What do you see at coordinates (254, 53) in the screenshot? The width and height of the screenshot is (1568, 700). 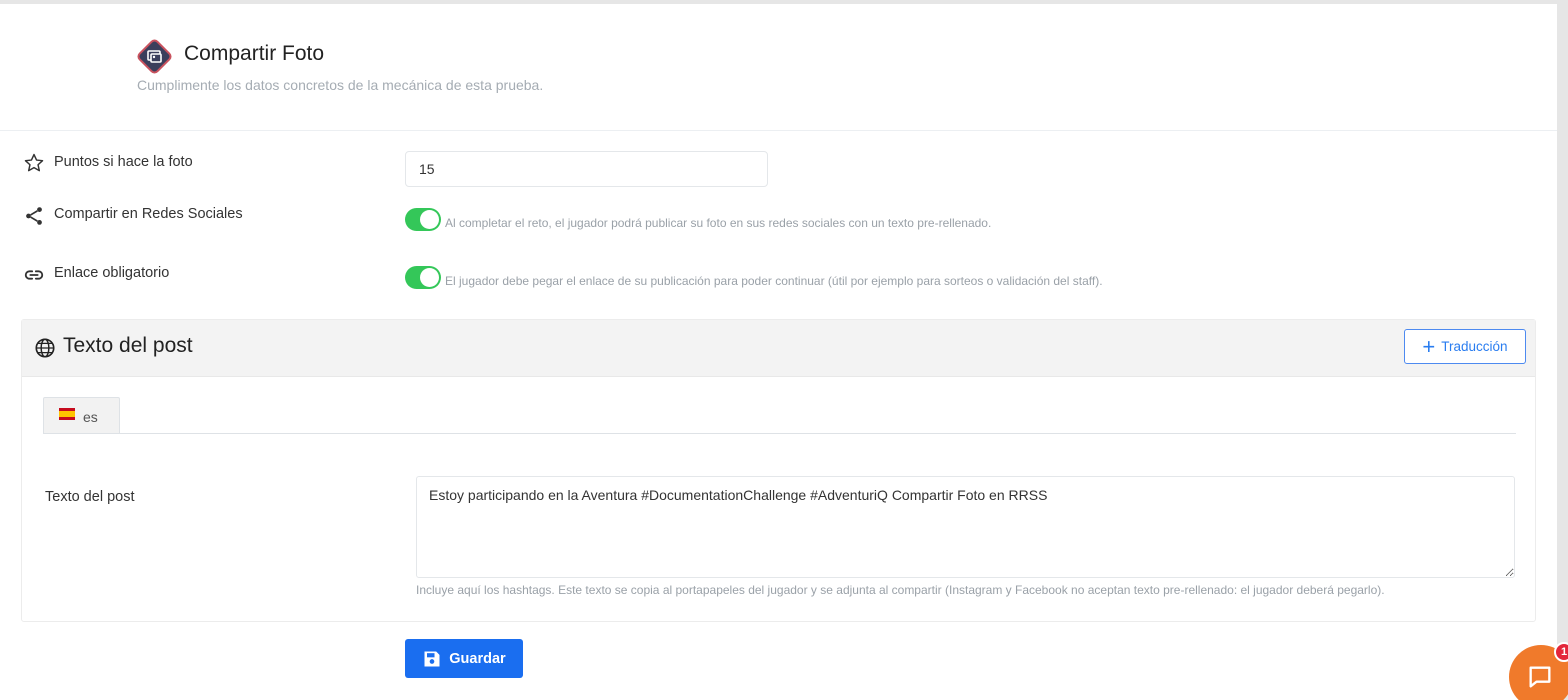 I see `page-title: Compartir Foto` at bounding box center [254, 53].